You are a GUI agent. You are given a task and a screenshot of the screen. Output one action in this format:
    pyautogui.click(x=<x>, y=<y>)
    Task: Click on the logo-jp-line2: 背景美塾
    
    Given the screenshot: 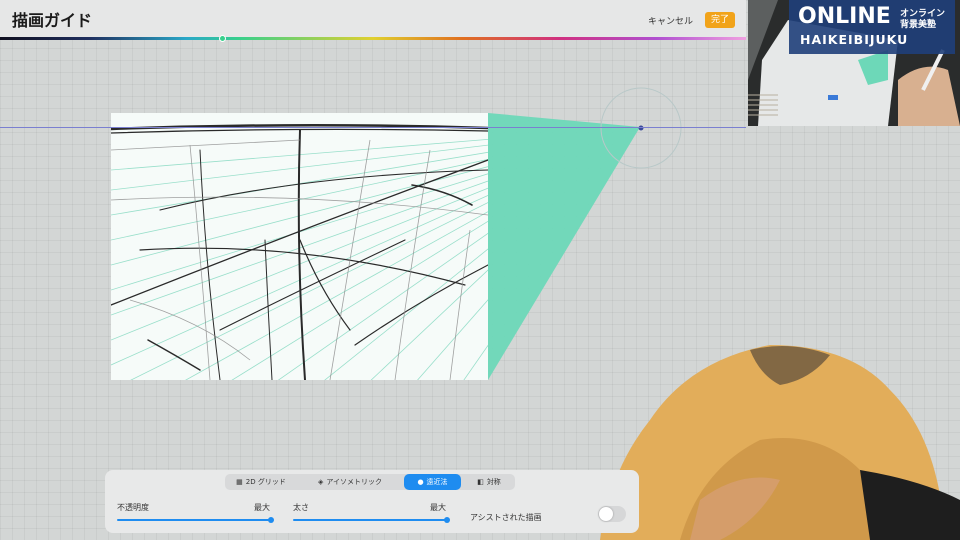 What is the action you would take?
    pyautogui.click(x=918, y=25)
    